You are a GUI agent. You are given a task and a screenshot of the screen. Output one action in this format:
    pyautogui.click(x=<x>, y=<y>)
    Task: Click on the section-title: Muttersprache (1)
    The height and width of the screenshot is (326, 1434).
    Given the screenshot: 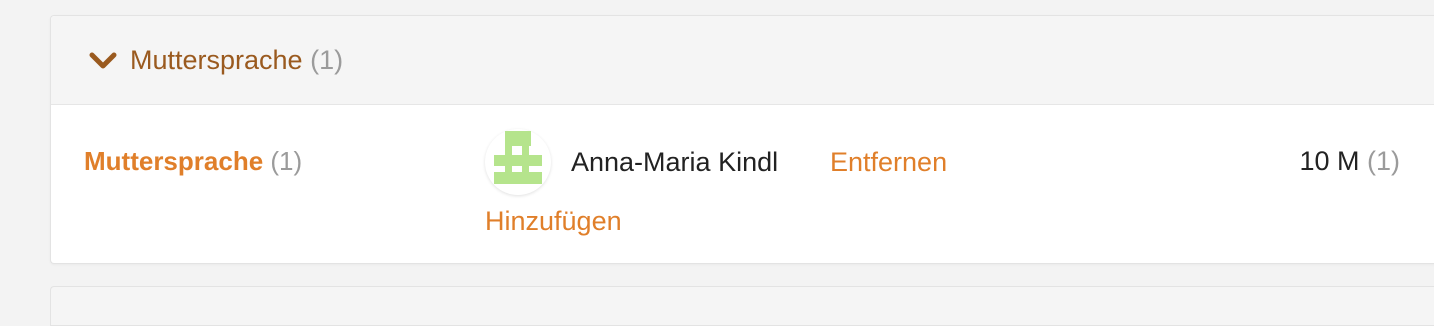 What is the action you would take?
    pyautogui.click(x=236, y=60)
    